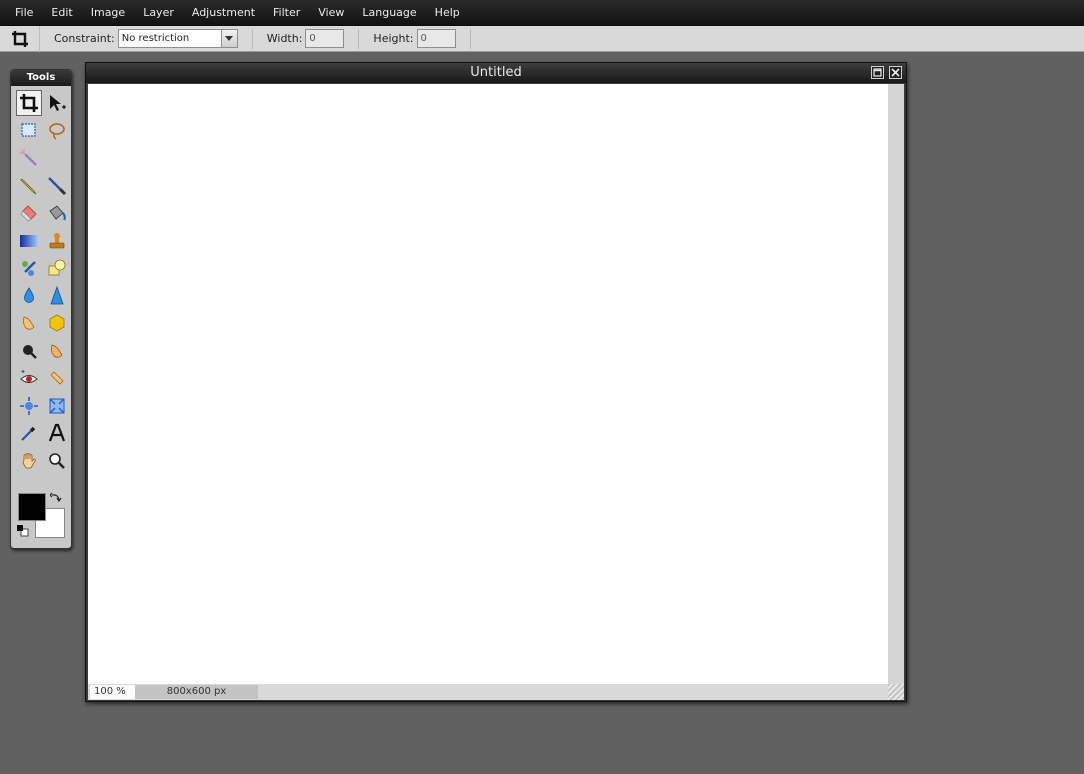 This screenshot has height=774, width=1084. Describe the element at coordinates (436, 38) in the screenshot. I see `height-input: 0` at that location.